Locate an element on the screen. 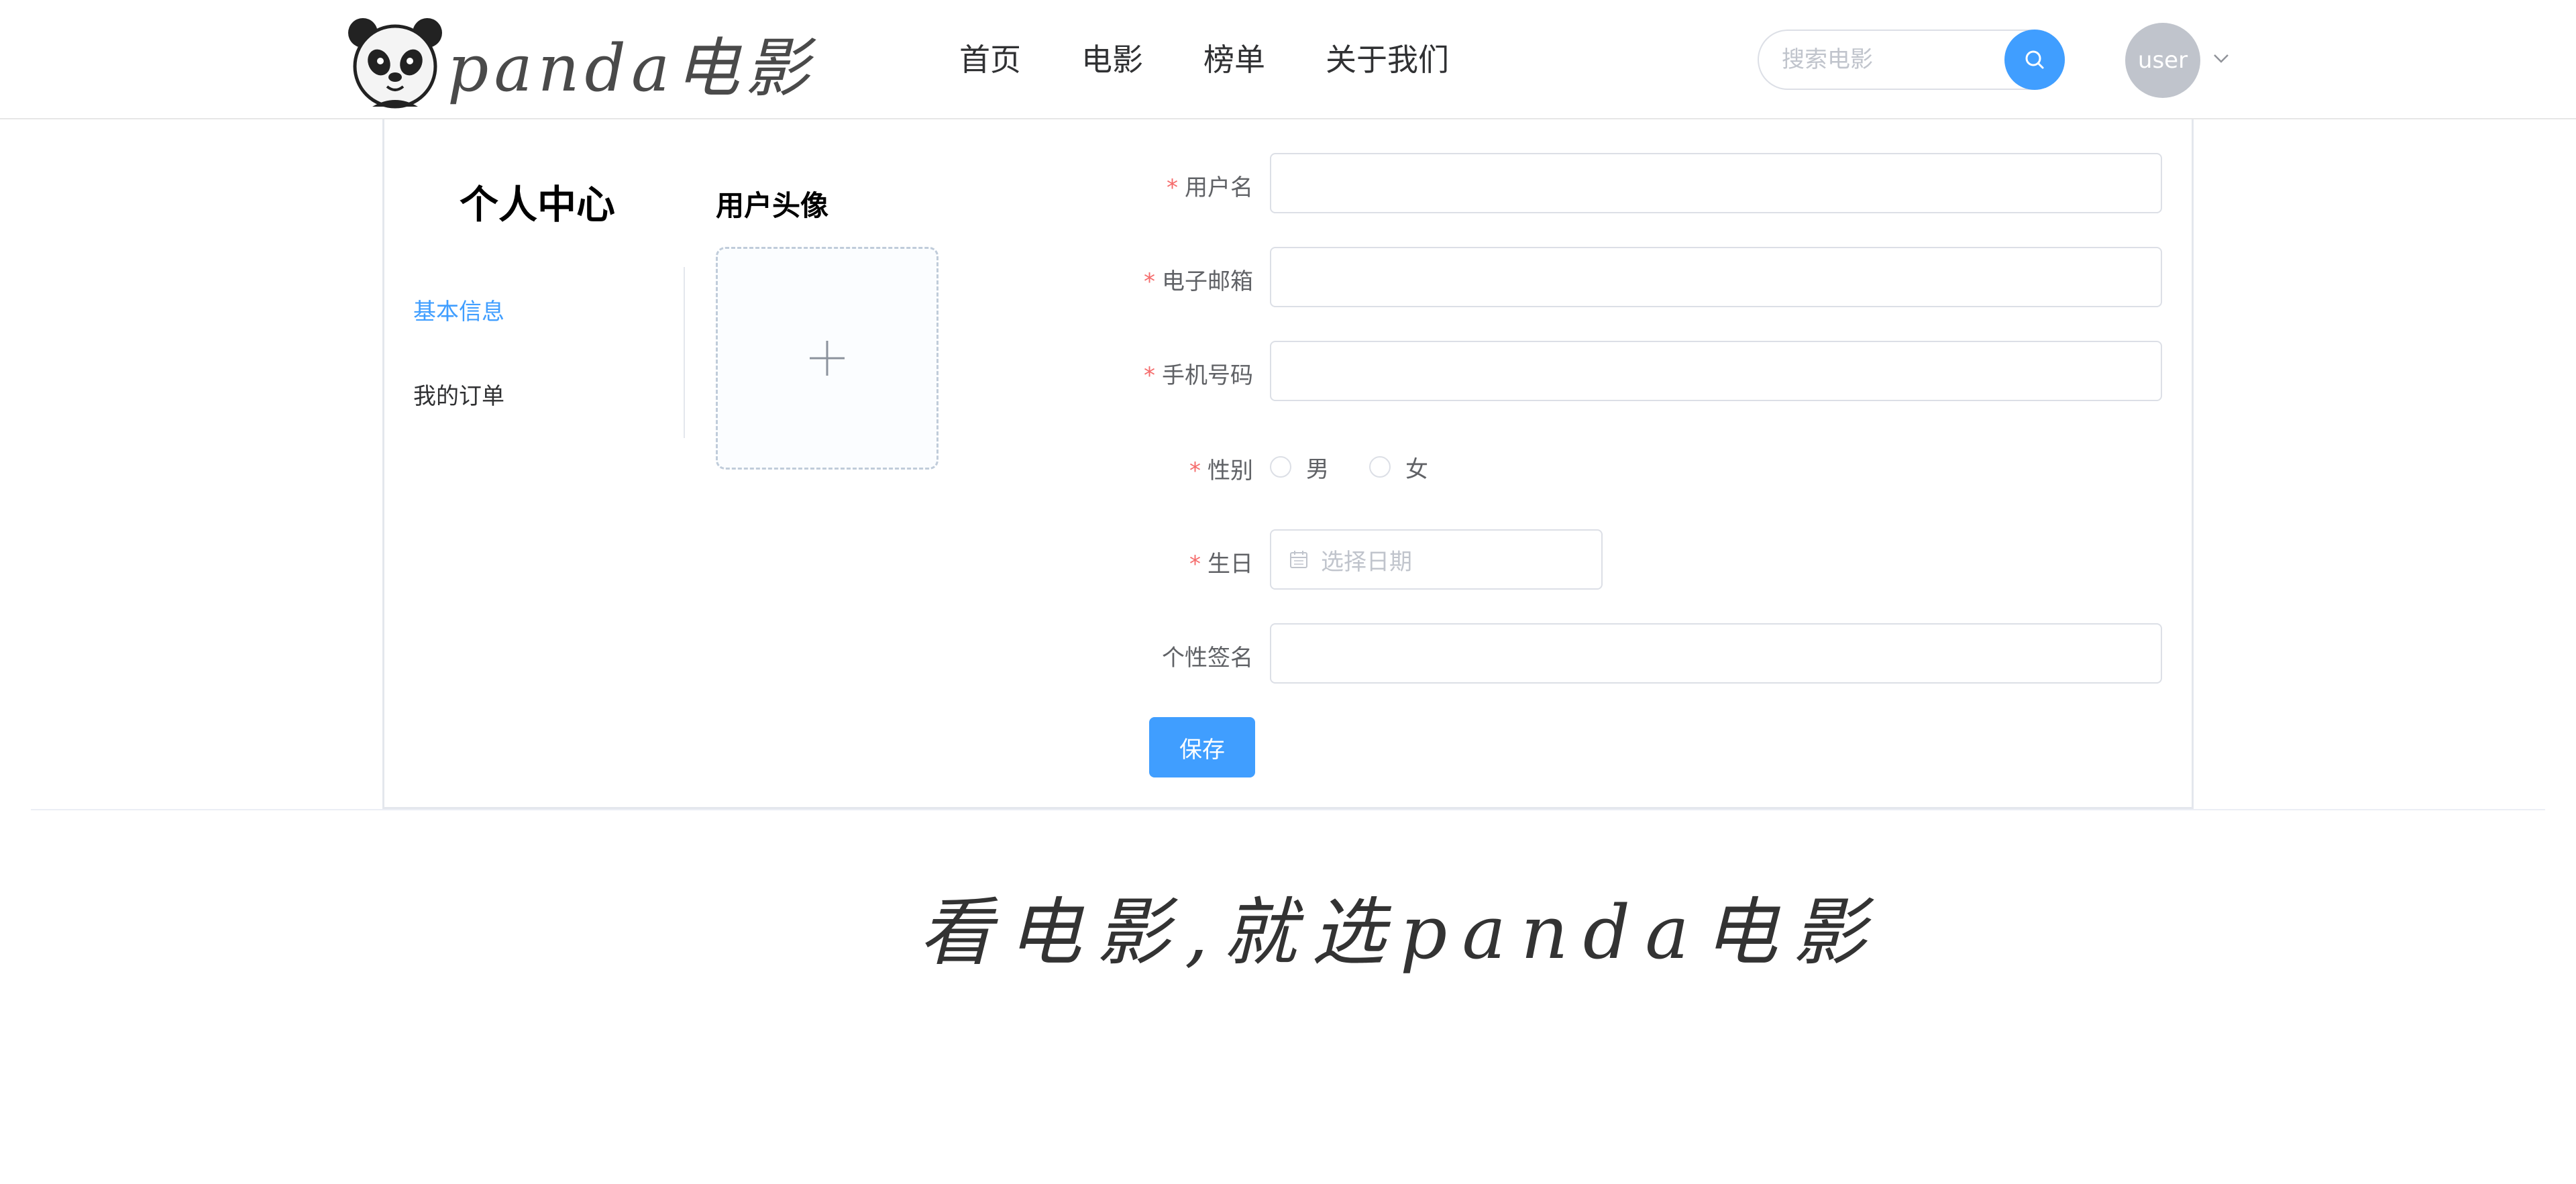 The height and width of the screenshot is (1184, 2576). username-field is located at coordinates (1716, 183).